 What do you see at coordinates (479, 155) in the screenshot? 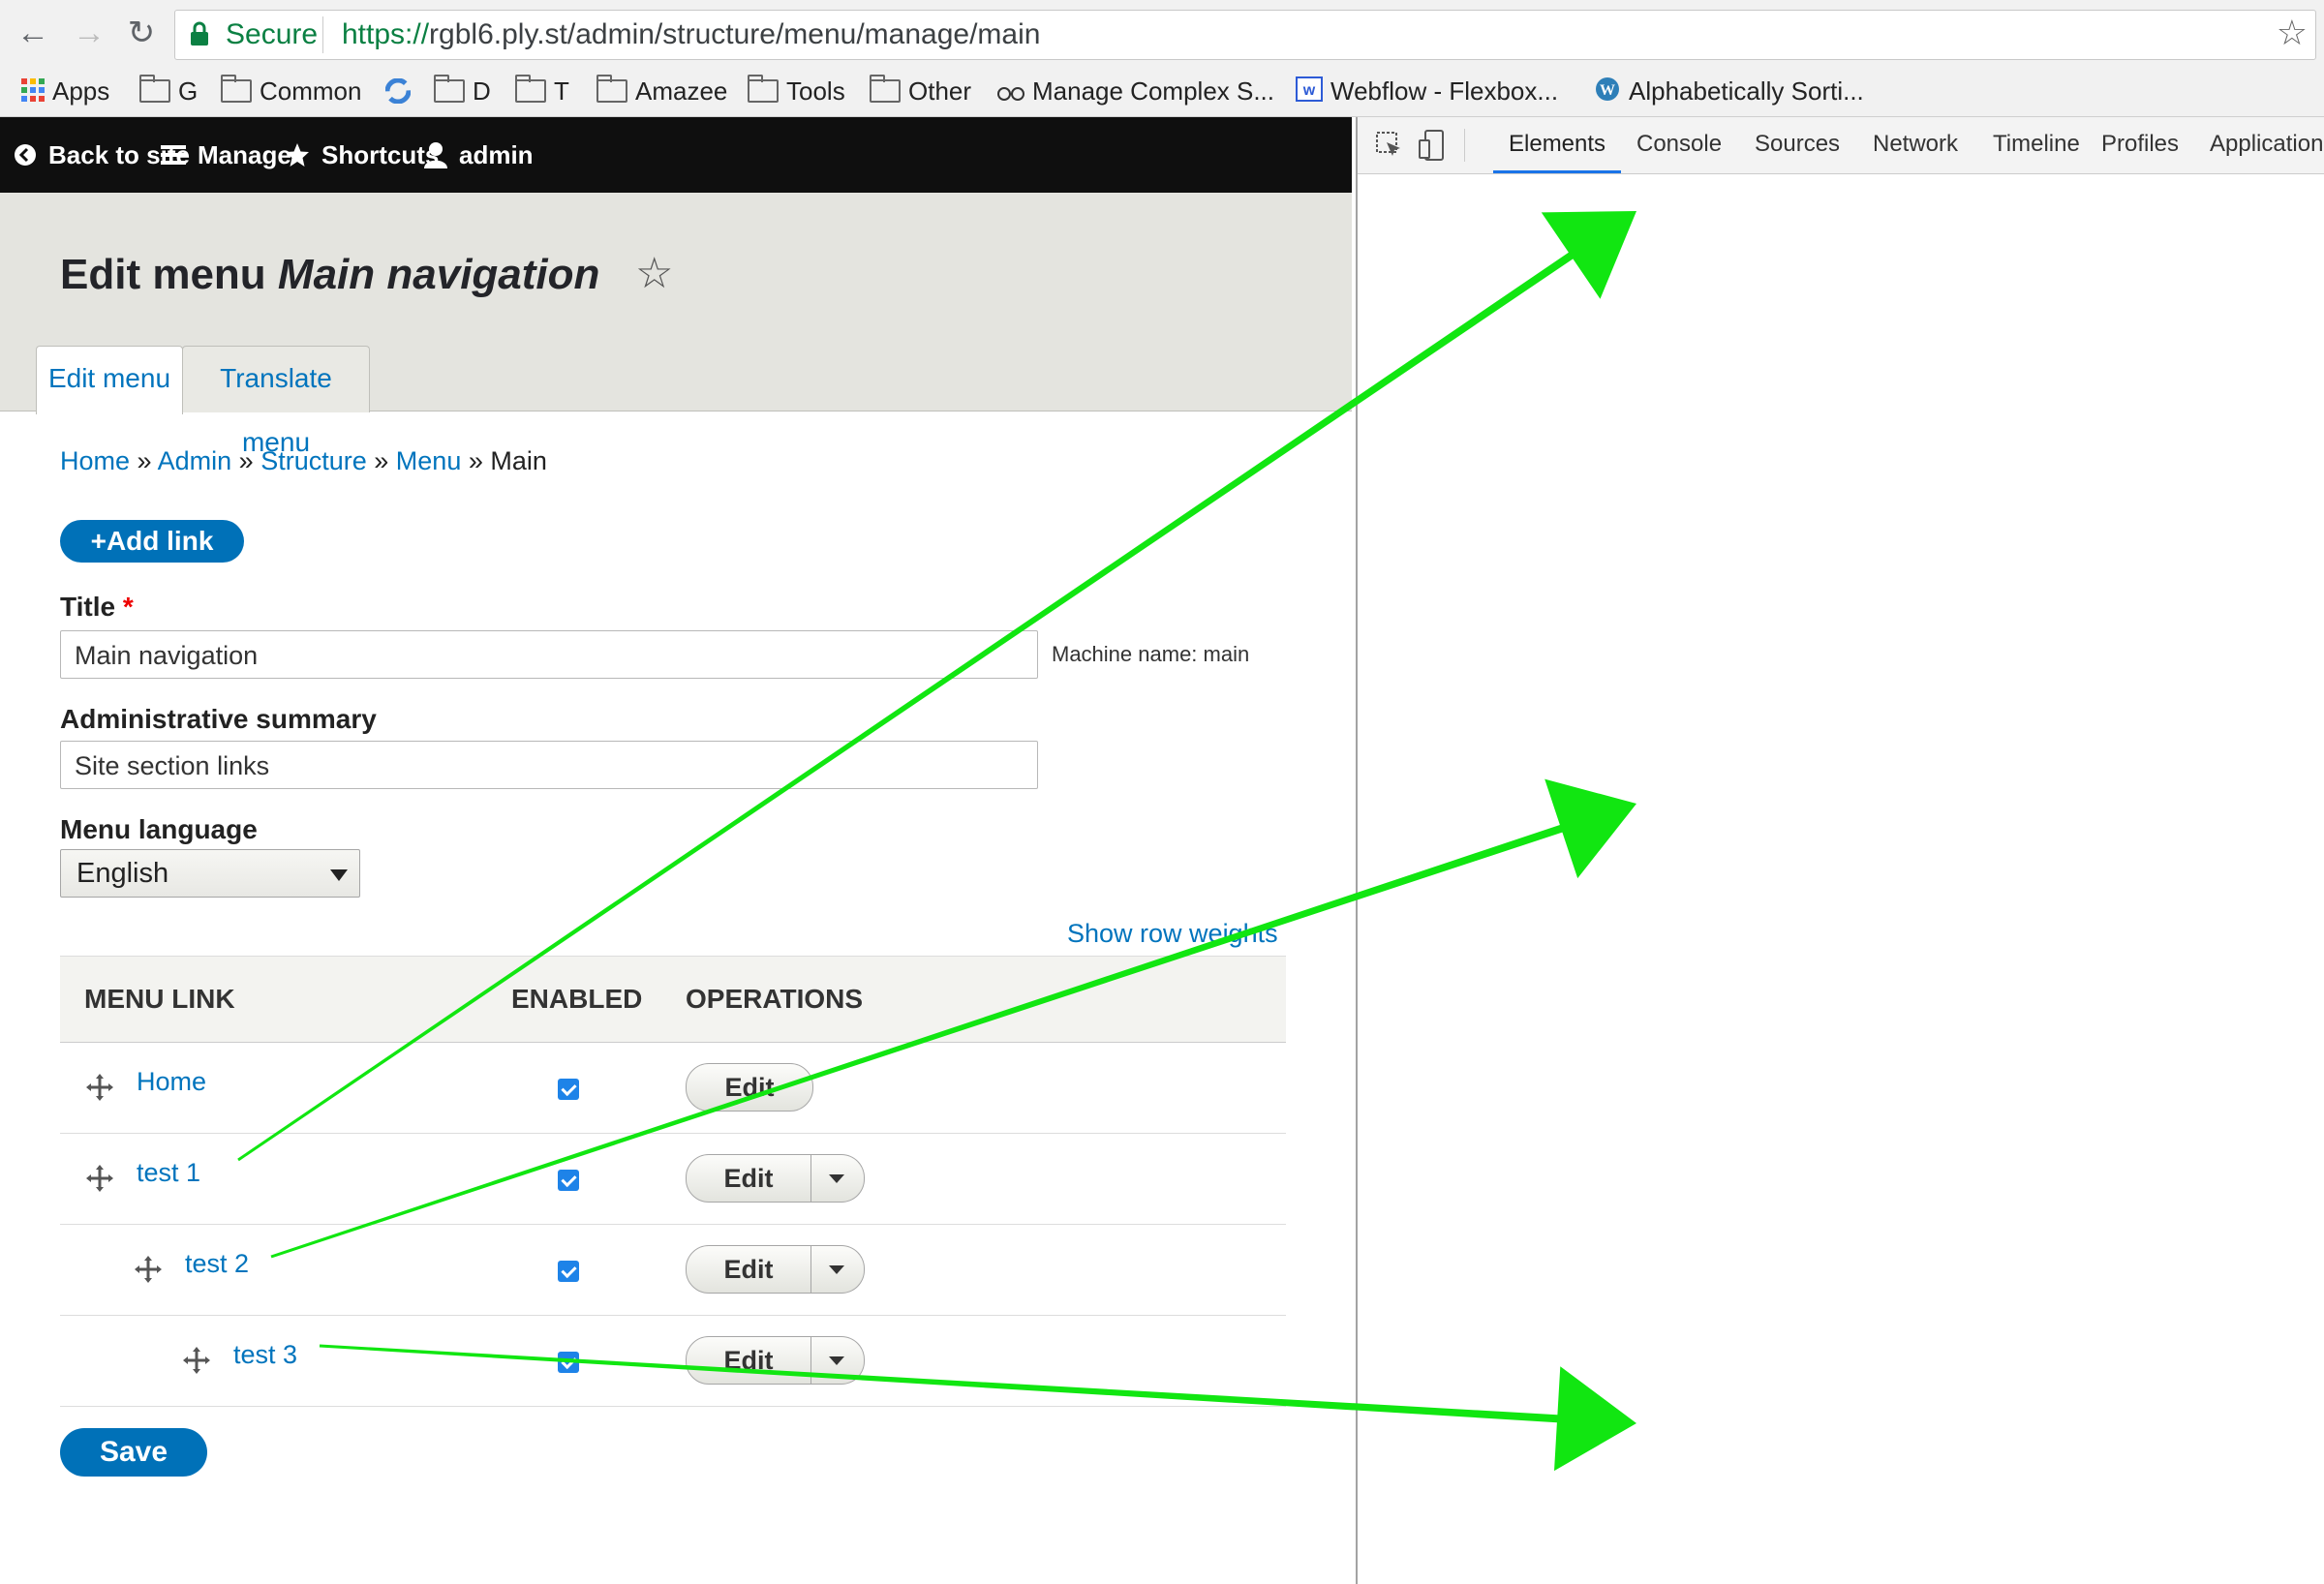
I see `user-tab: admin` at bounding box center [479, 155].